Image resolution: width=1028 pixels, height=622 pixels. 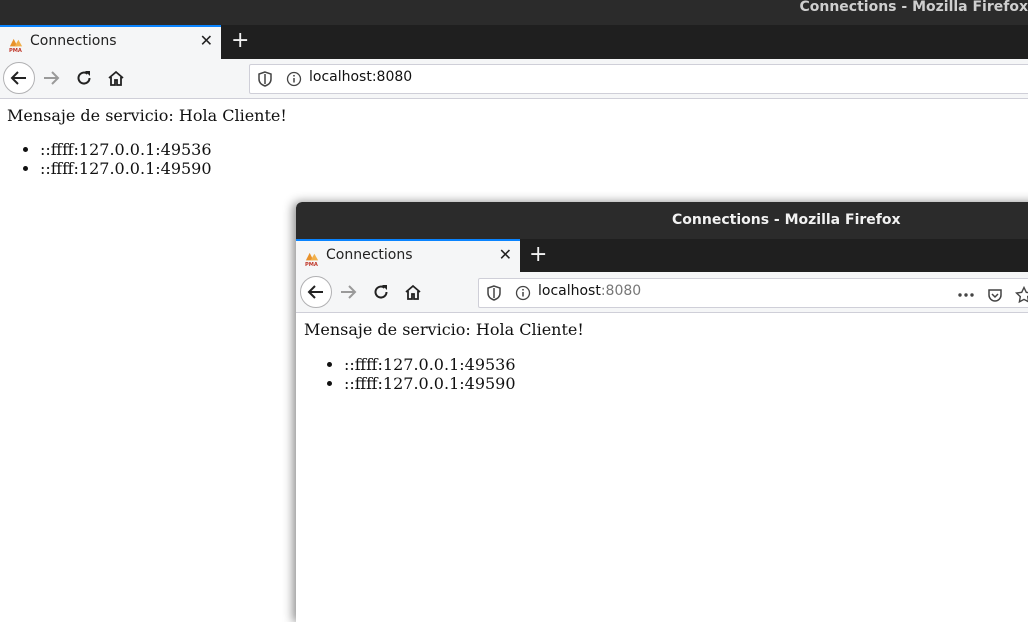 I want to click on url-port: :8080, so click(x=621, y=291).